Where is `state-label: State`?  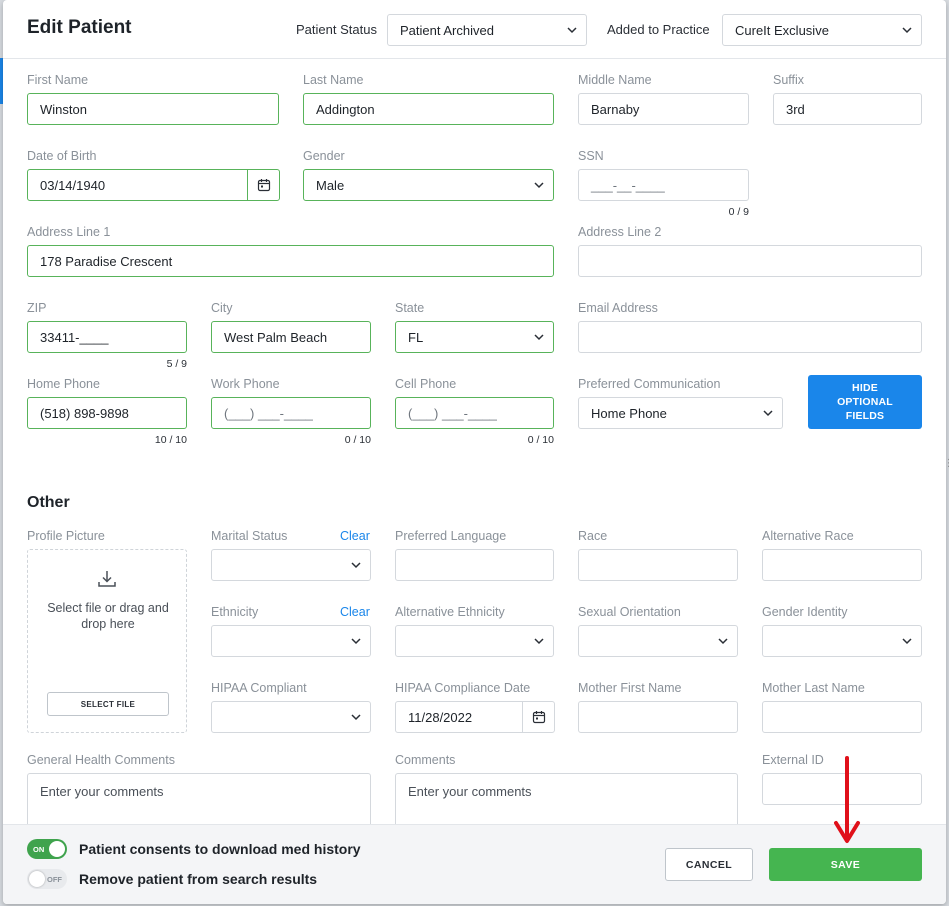
state-label: State is located at coordinates (410, 308).